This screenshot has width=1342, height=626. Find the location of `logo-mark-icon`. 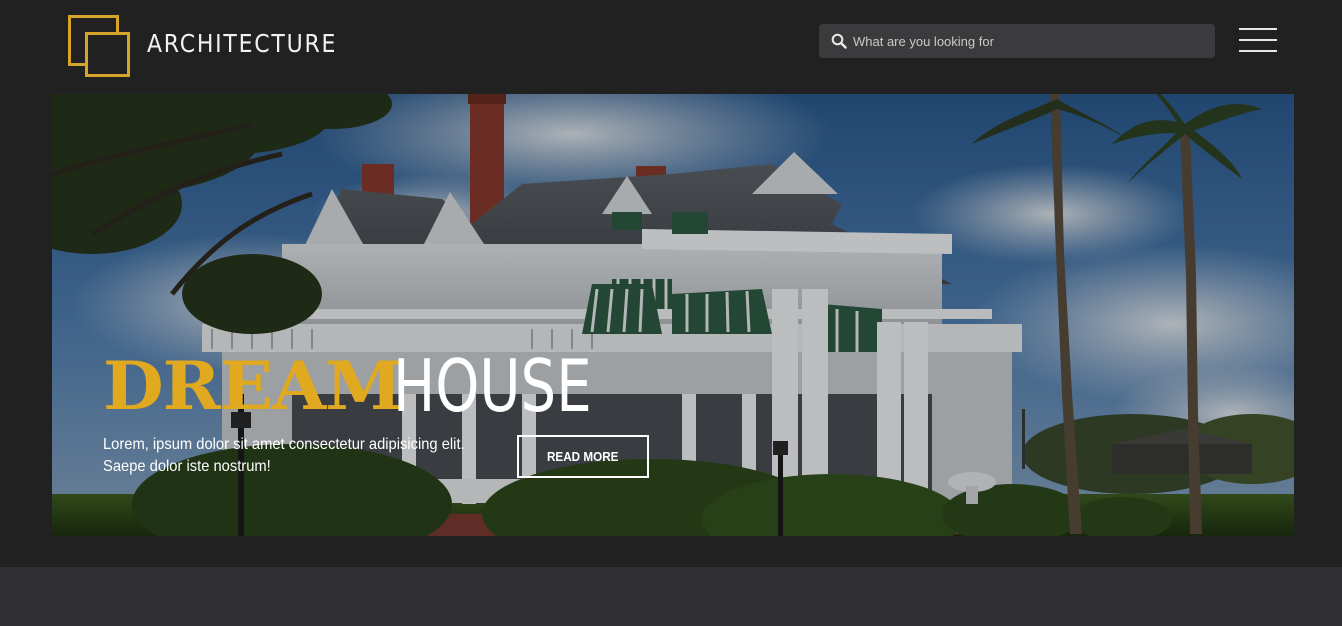

logo-mark-icon is located at coordinates (99, 46).